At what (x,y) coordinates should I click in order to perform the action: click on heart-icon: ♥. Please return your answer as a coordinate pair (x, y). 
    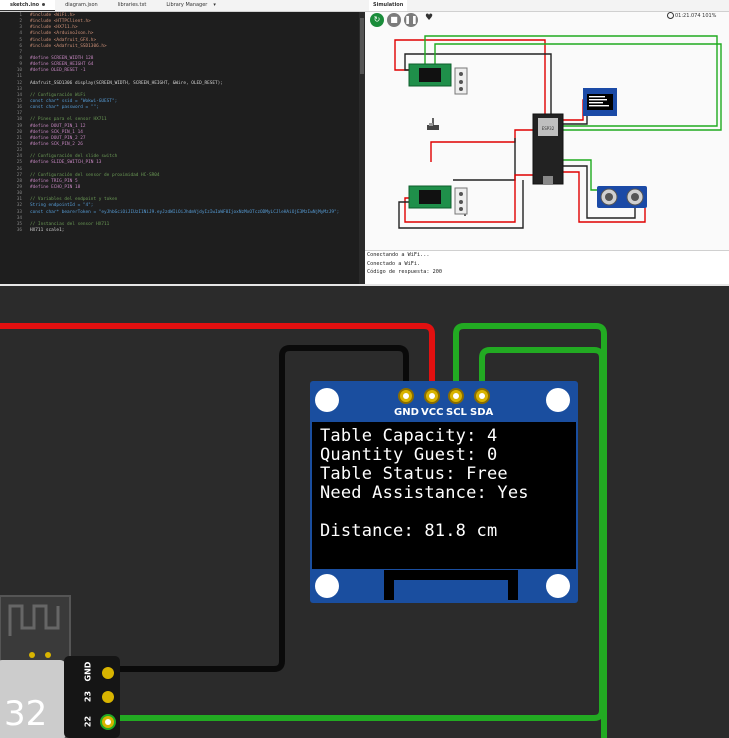
    Looking at the image, I should click on (429, 18).